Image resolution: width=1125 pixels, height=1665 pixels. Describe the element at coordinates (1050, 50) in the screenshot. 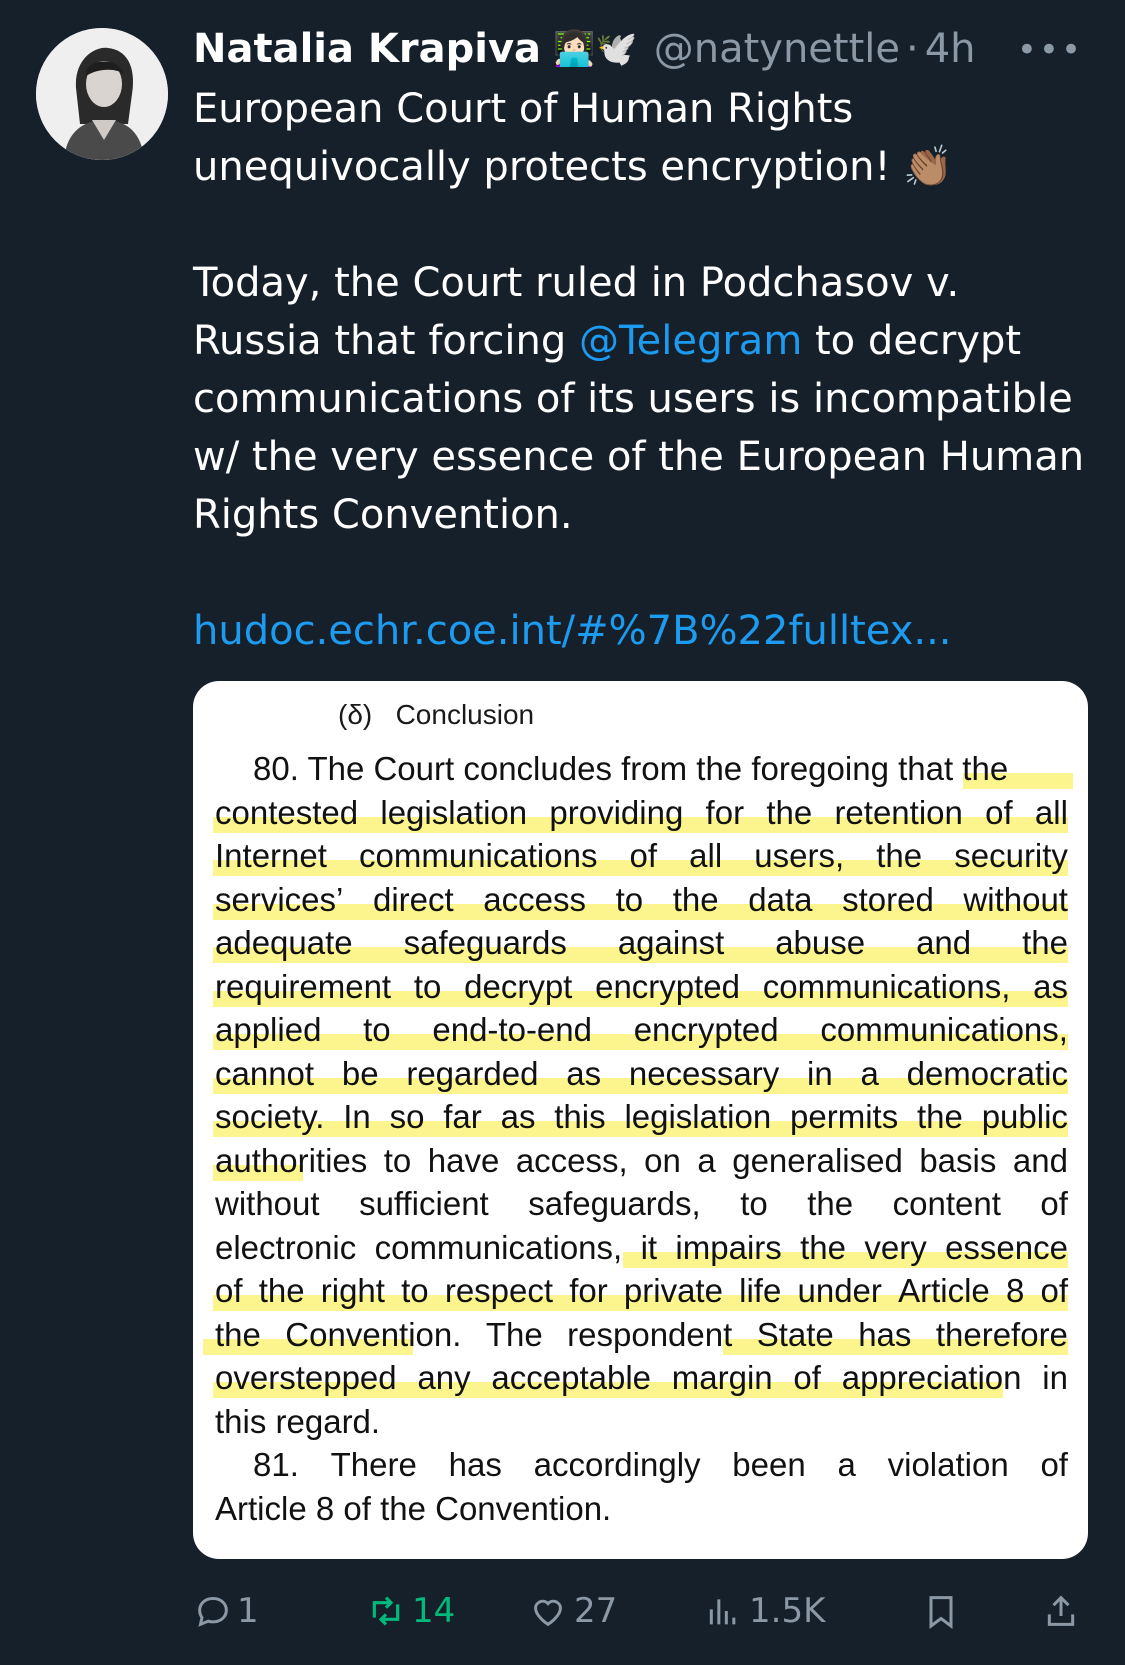

I see `more-options-icon: •••` at that location.